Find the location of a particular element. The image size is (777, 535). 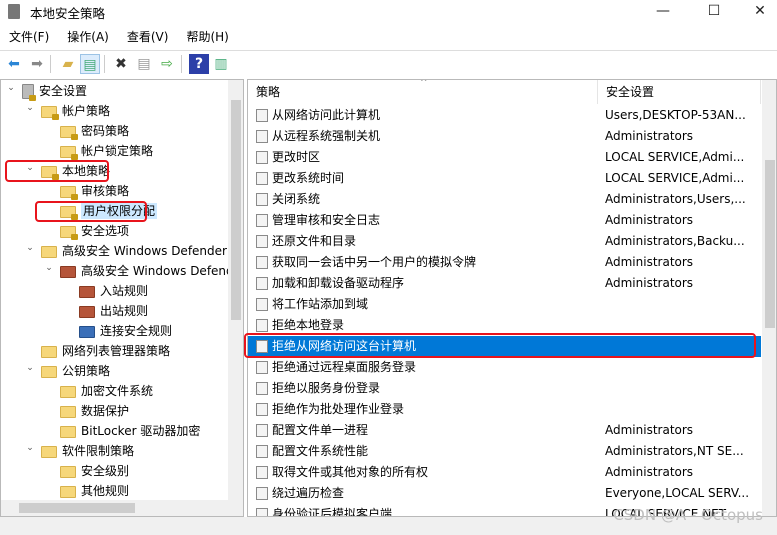

tree-horizontal-scrollbar is located at coordinates (122, 508).